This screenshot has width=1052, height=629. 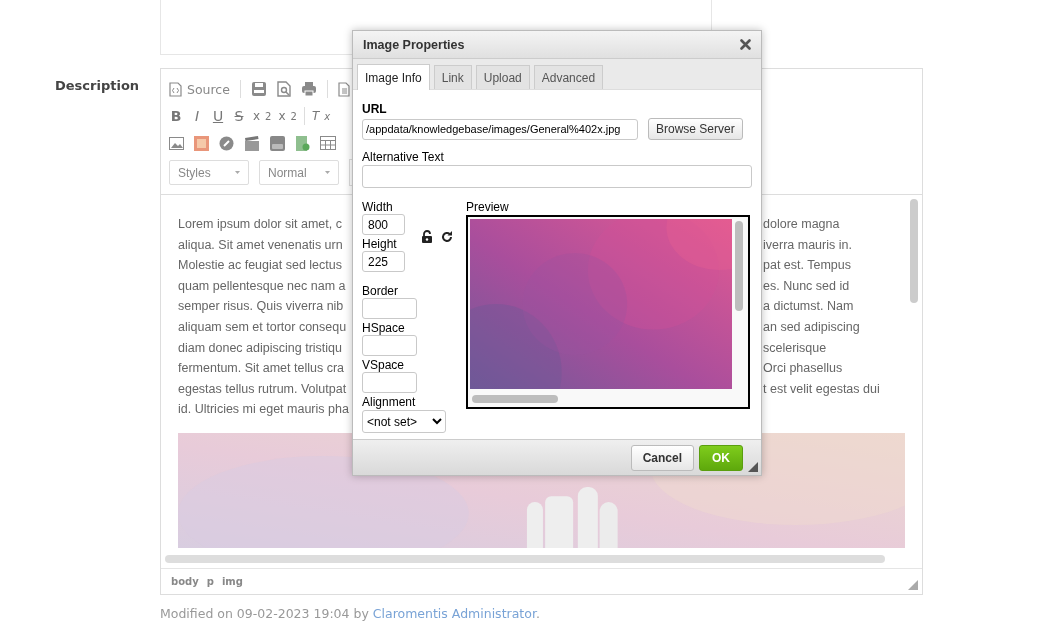 What do you see at coordinates (176, 143) in the screenshot?
I see `image-icon` at bounding box center [176, 143].